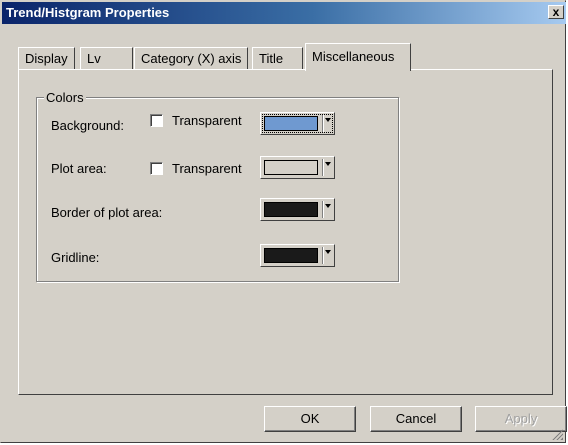  I want to click on cancel-button: Cancel, so click(416, 419).